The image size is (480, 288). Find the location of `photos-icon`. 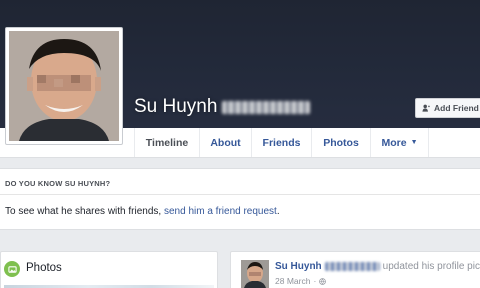

photos-icon is located at coordinates (12, 269).